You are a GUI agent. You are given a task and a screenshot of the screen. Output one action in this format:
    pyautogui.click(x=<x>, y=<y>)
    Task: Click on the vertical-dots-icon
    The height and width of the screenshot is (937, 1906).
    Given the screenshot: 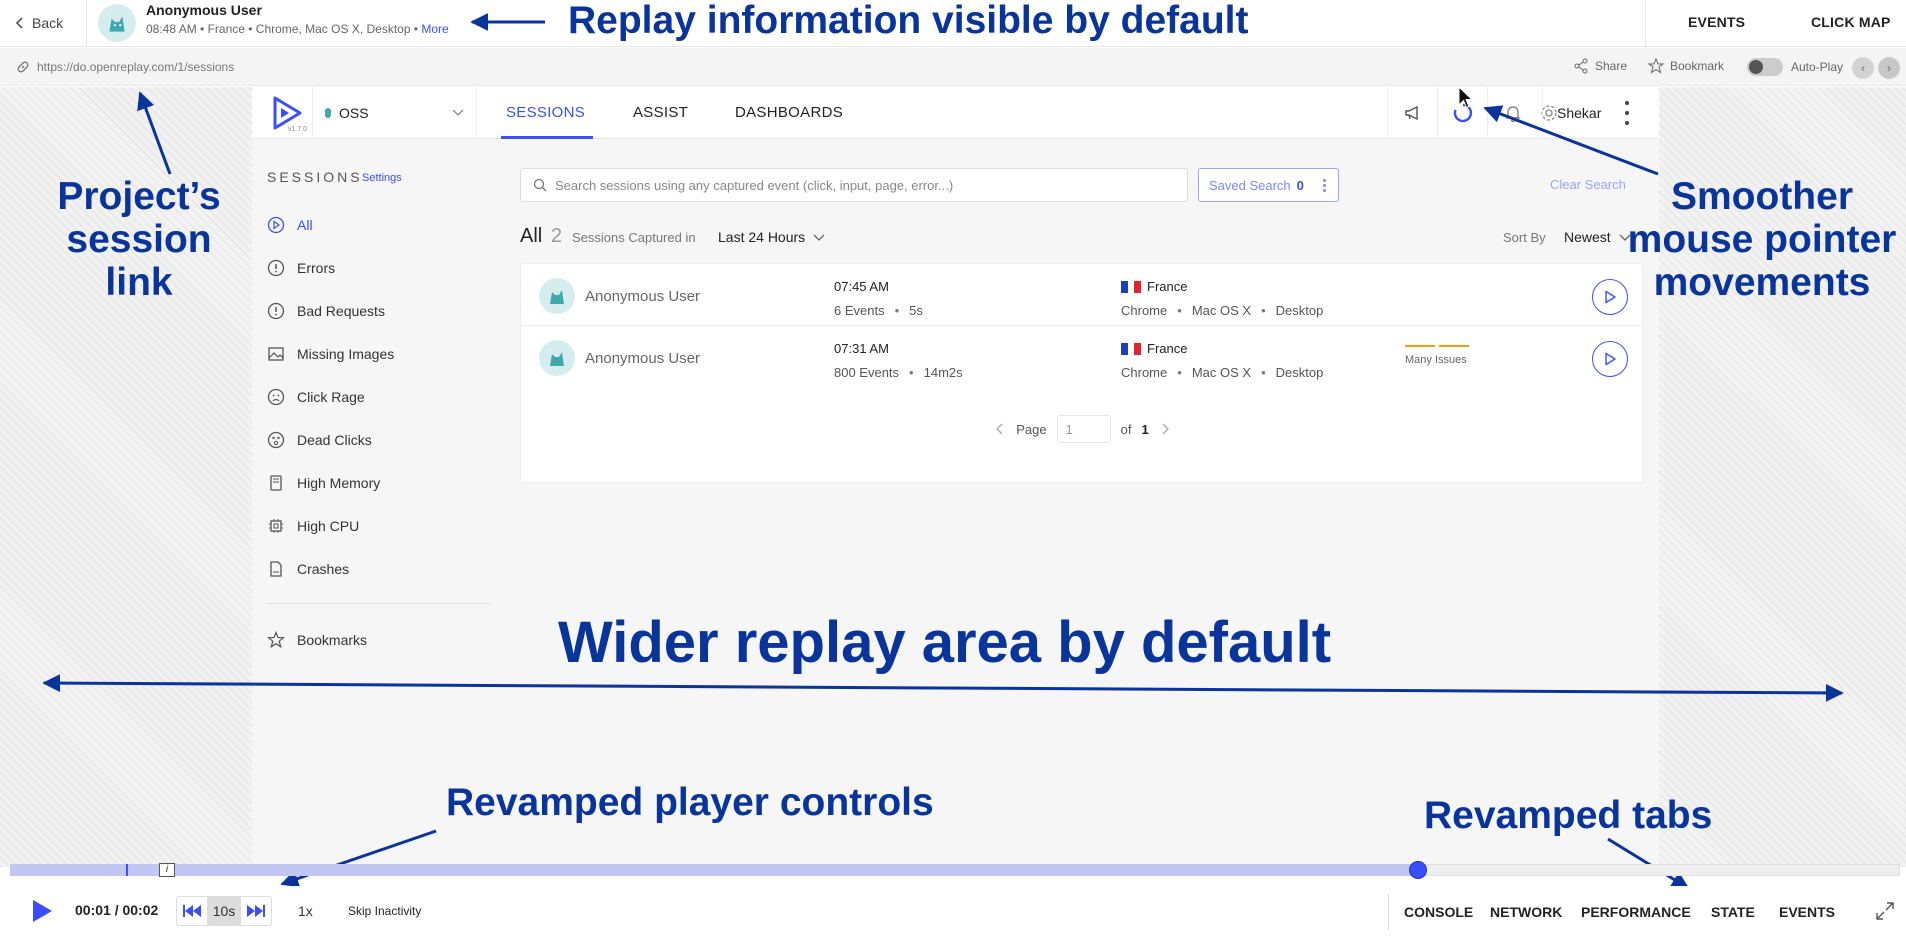 What is the action you would take?
    pyautogui.click(x=1324, y=185)
    